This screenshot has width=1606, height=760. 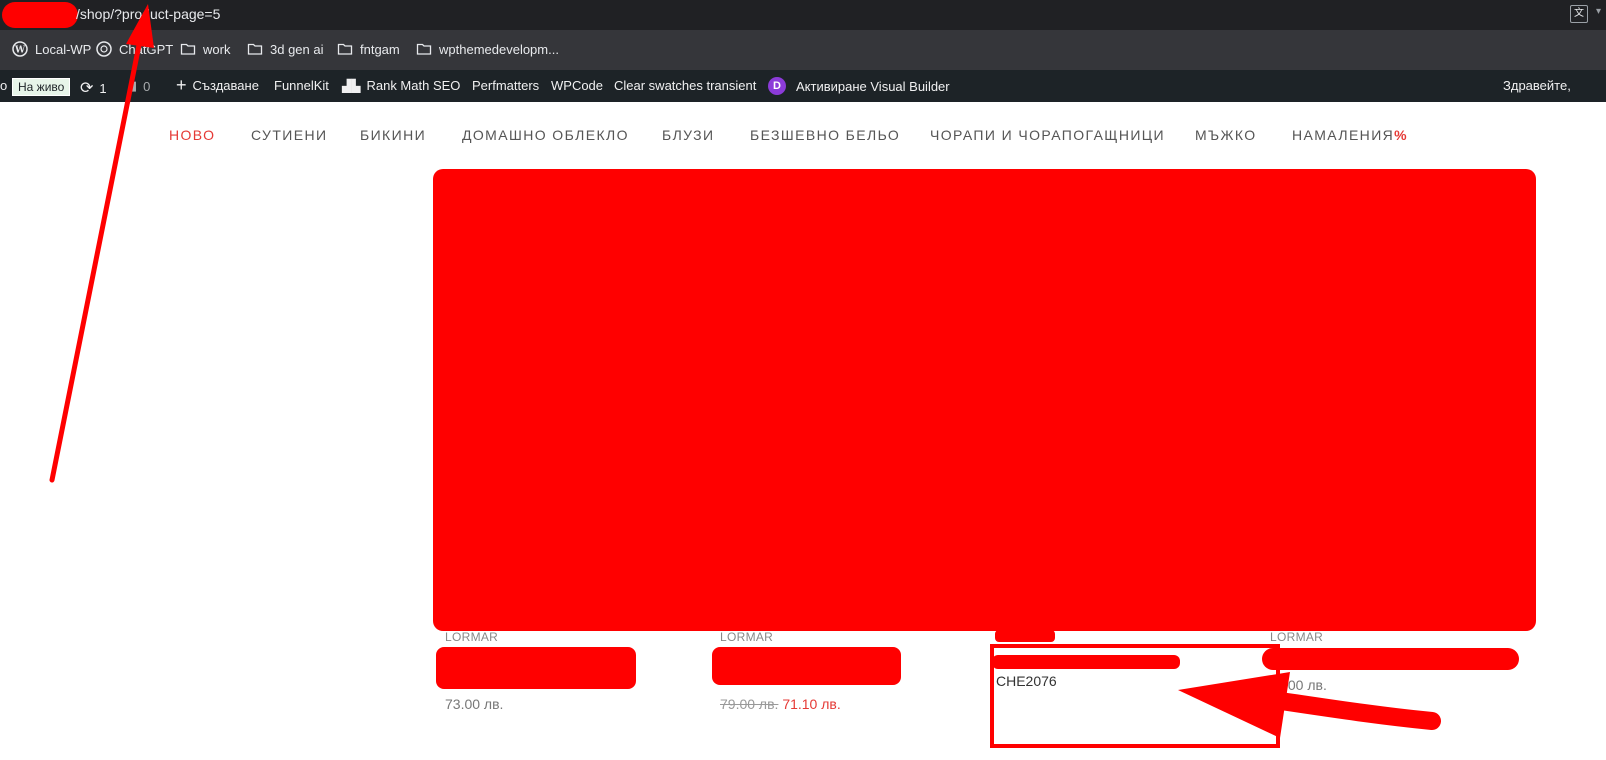 What do you see at coordinates (685, 85) in the screenshot?
I see `clear-swatches-link: Clear swatches transient` at bounding box center [685, 85].